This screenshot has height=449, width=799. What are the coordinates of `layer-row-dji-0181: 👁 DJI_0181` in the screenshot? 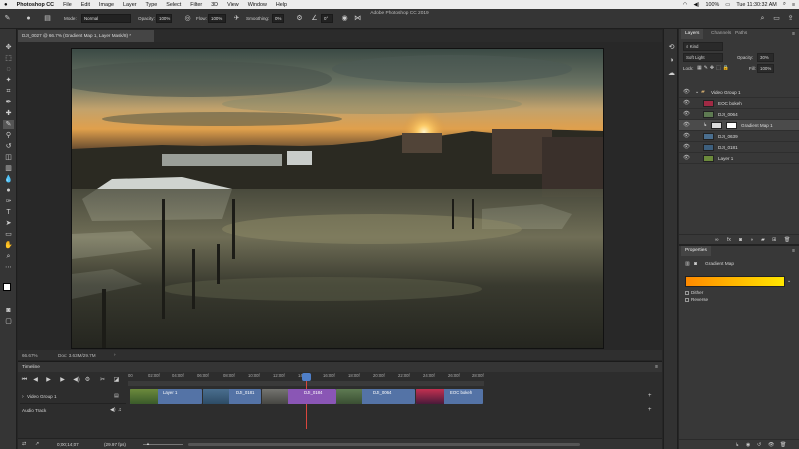 It's located at (739, 147).